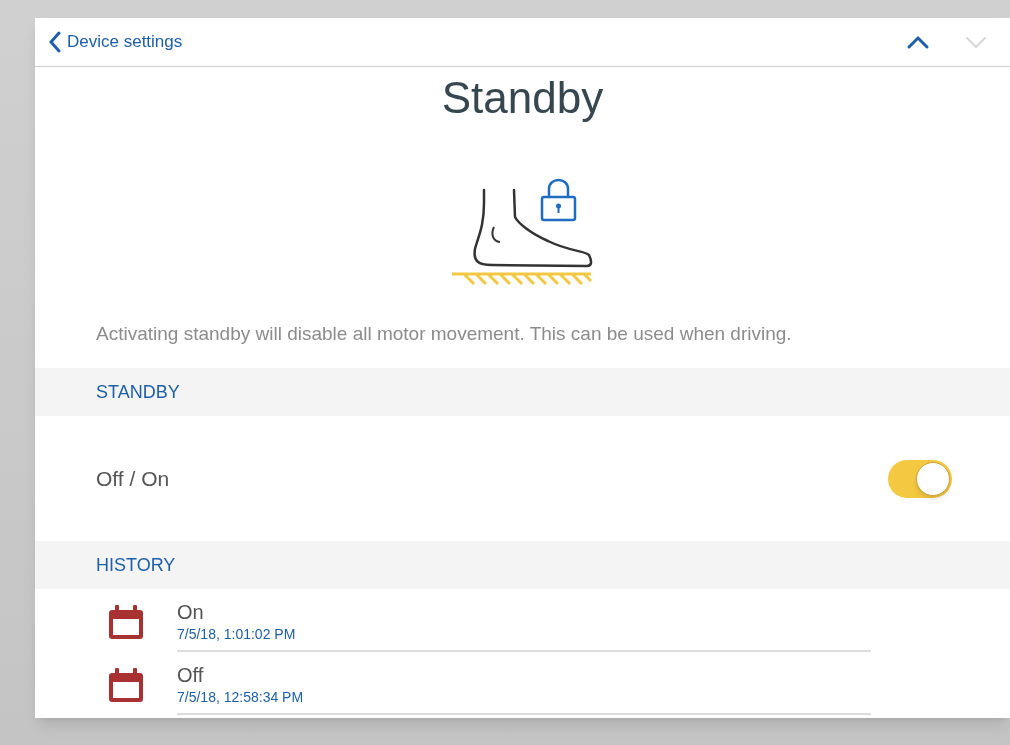 This screenshot has height=745, width=1010. What do you see at coordinates (237, 634) in the screenshot?
I see `history-time: 7/5/18, 1:01:02 PM` at bounding box center [237, 634].